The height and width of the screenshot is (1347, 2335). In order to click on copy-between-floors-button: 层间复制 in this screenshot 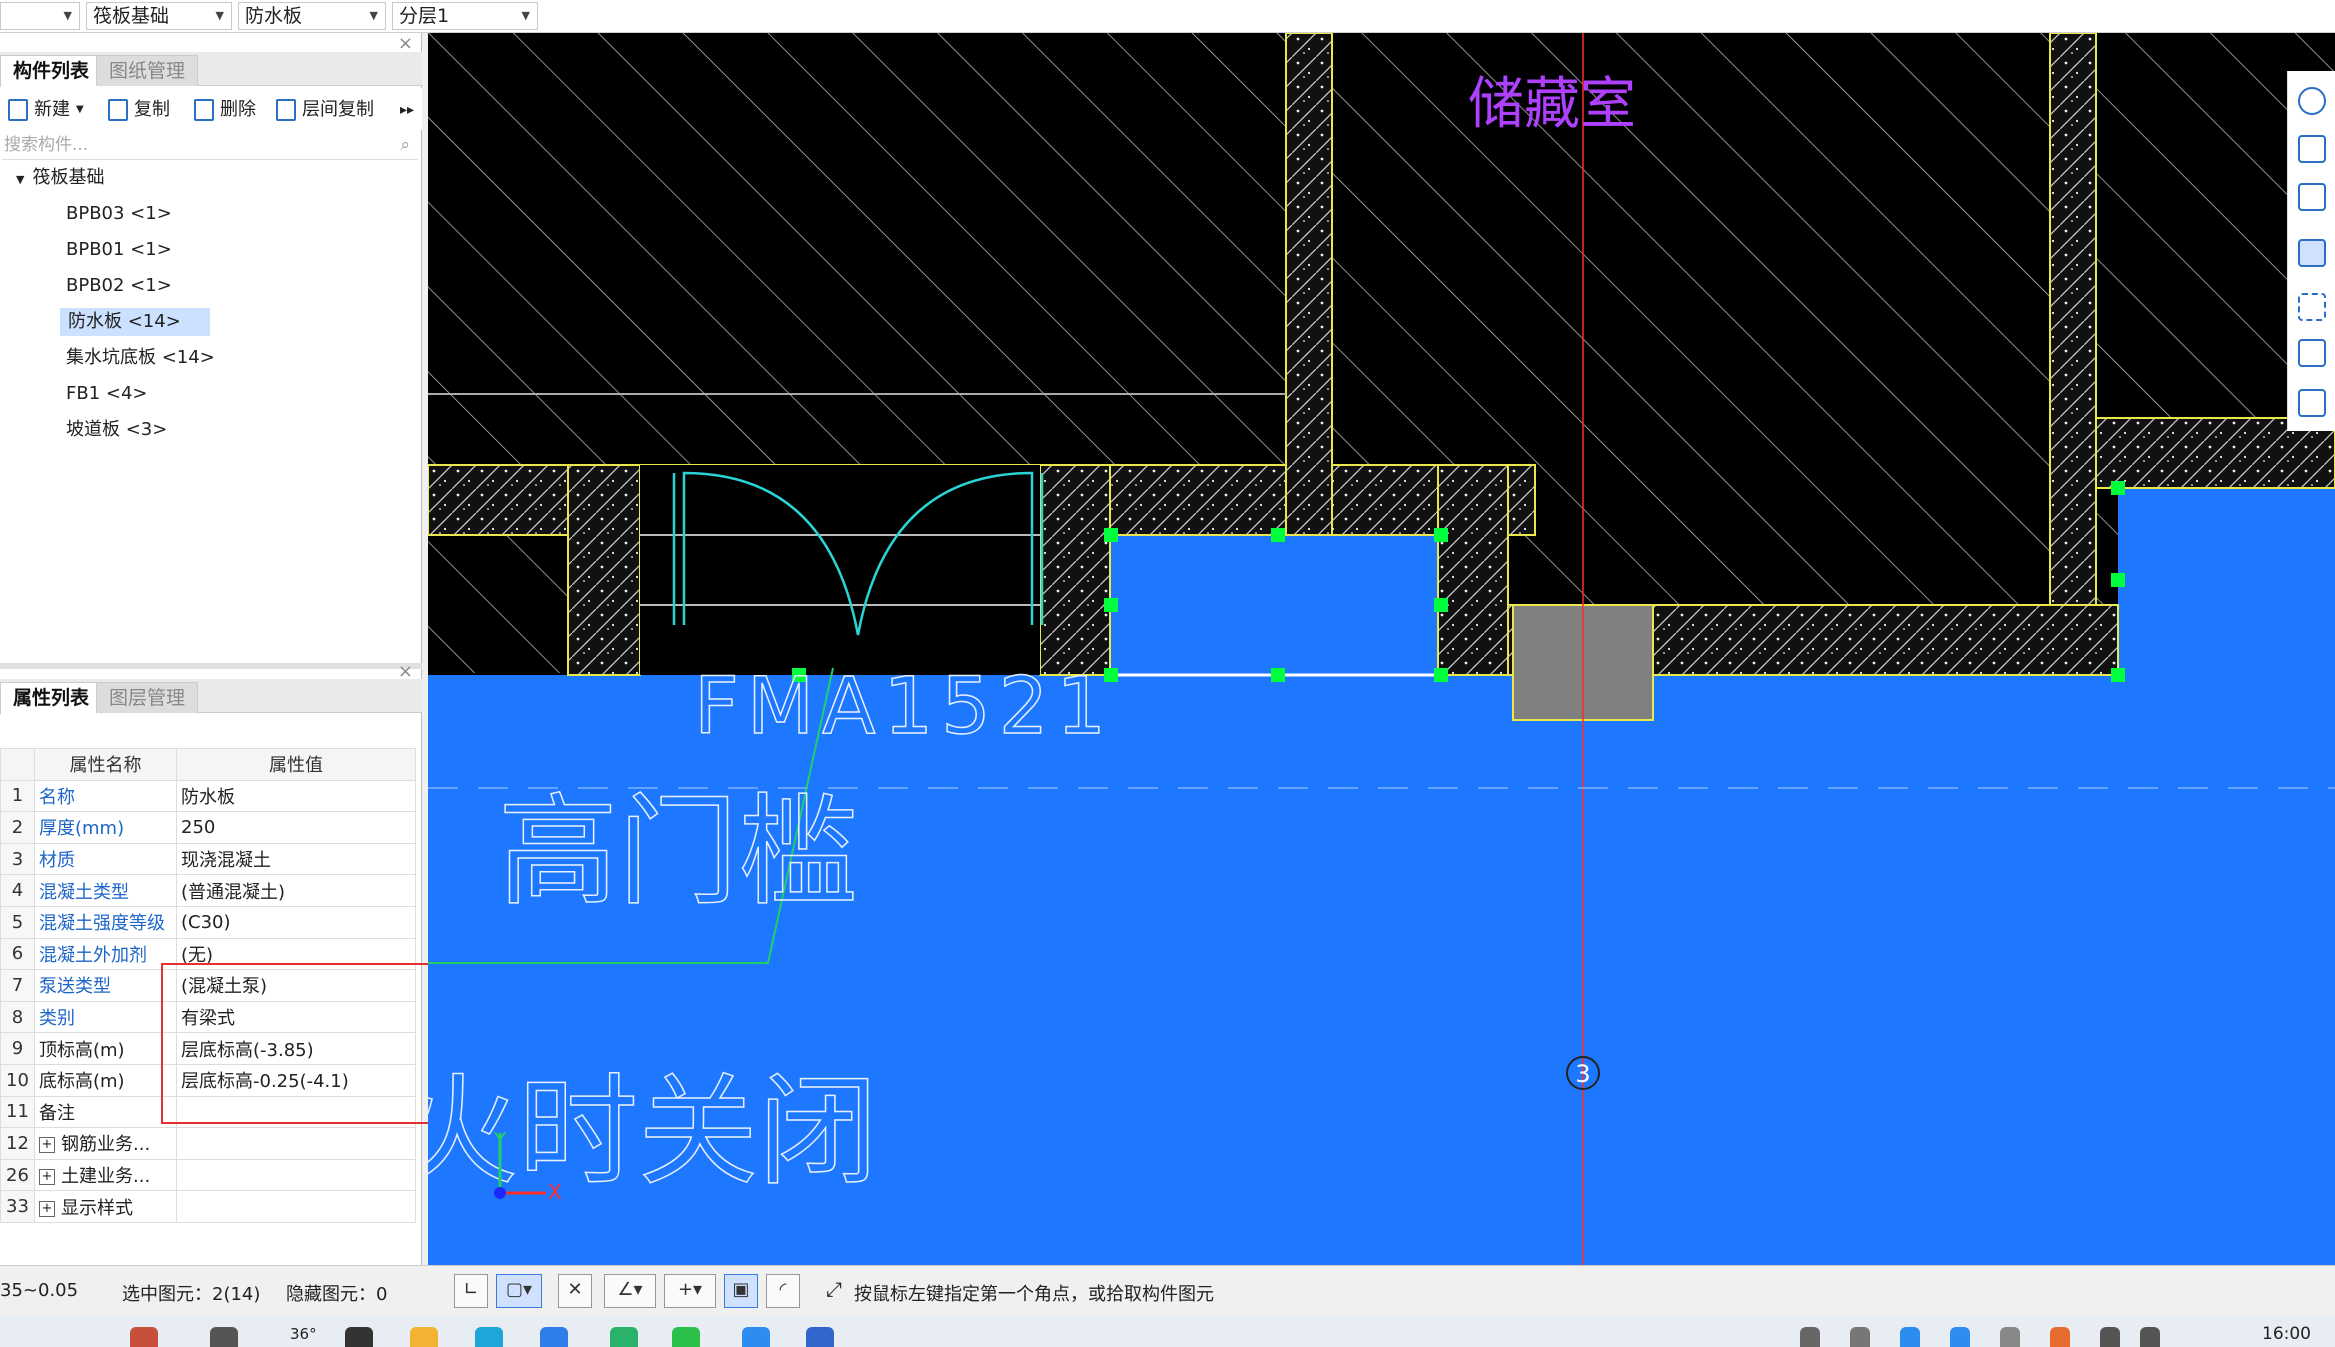, I will do `click(325, 110)`.